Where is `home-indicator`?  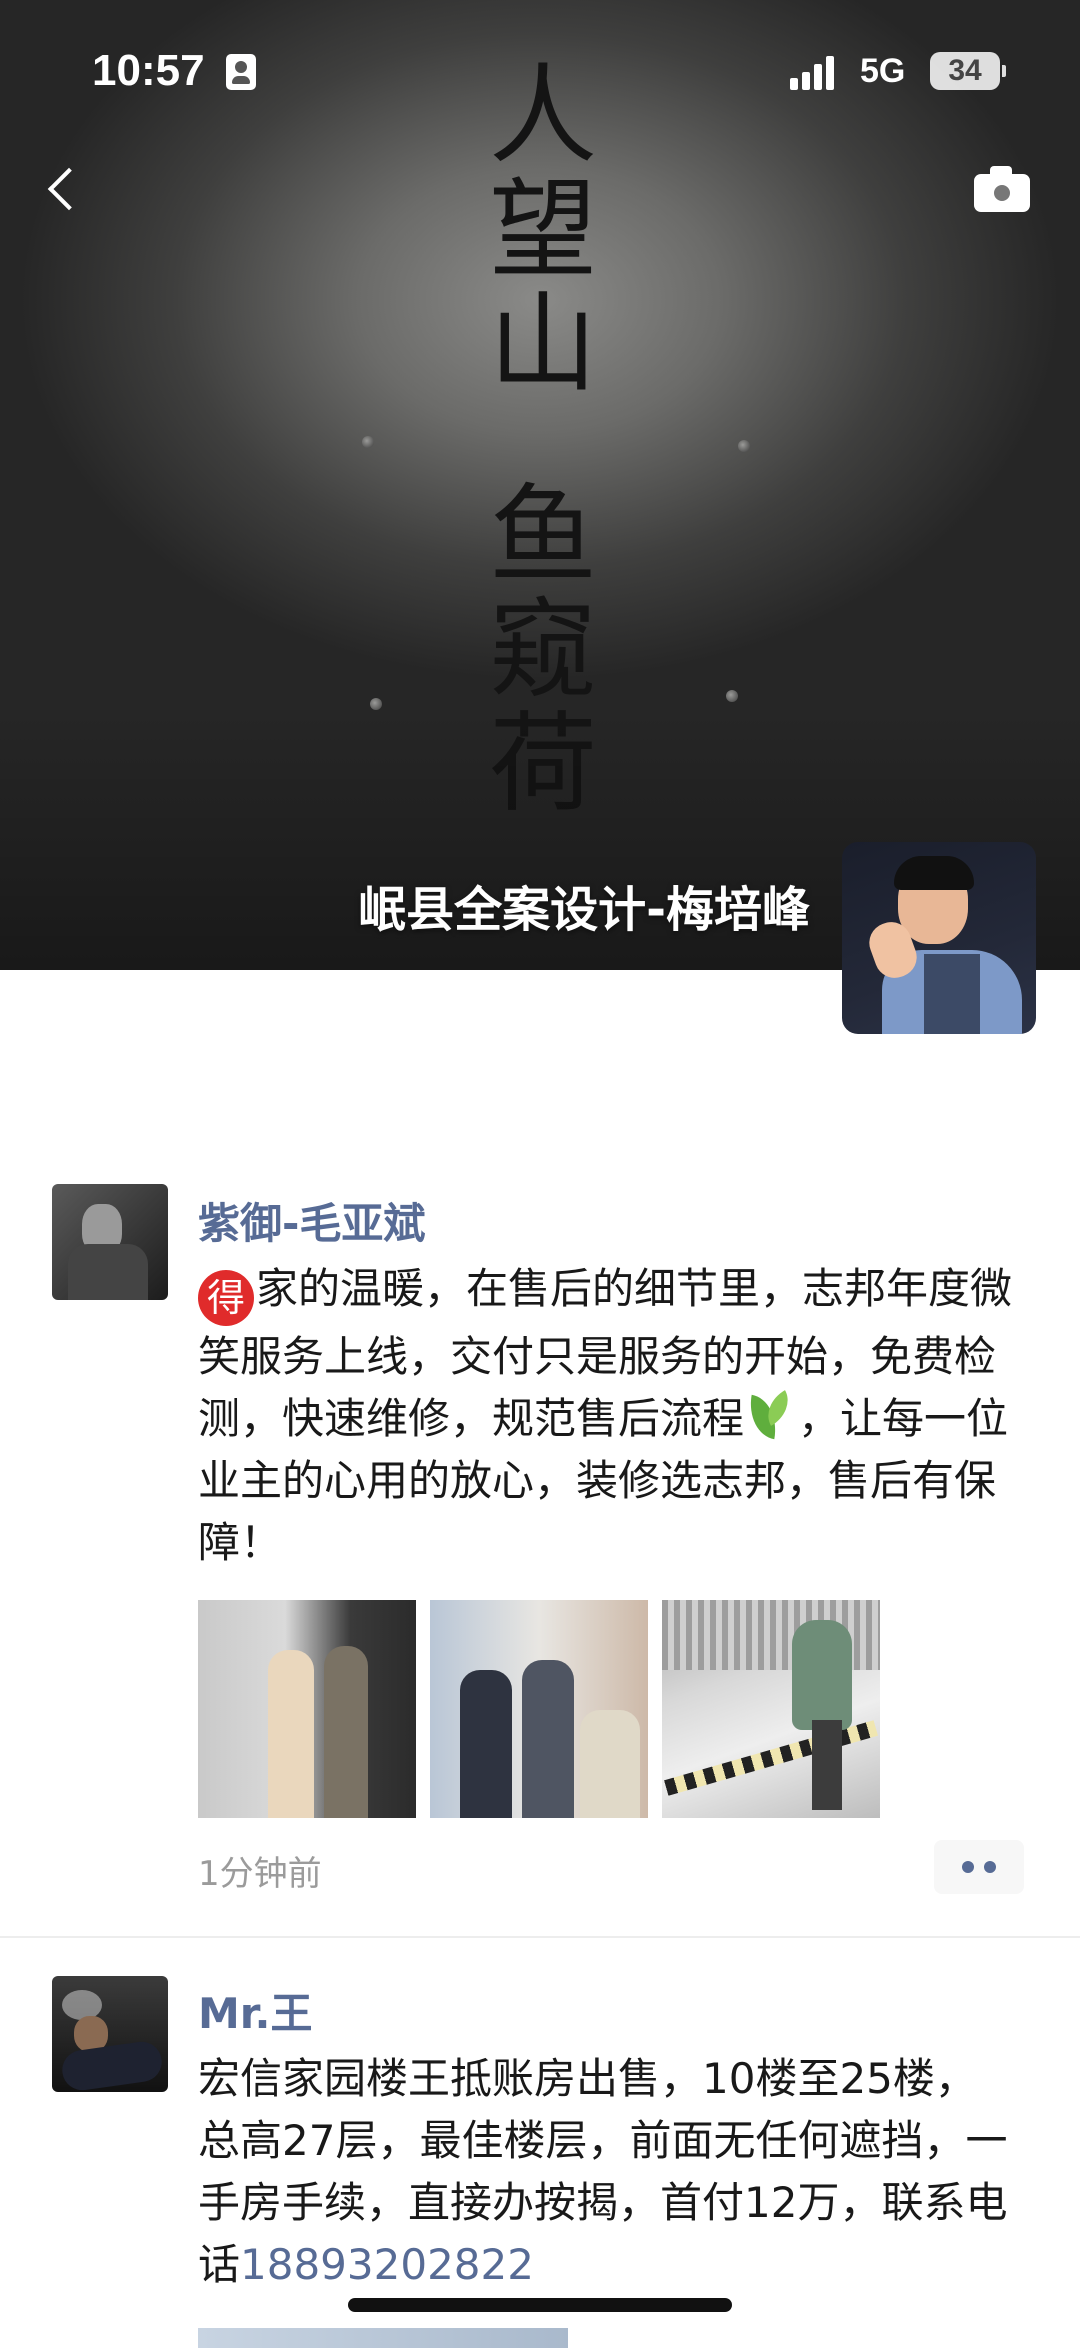
home-indicator is located at coordinates (540, 2305).